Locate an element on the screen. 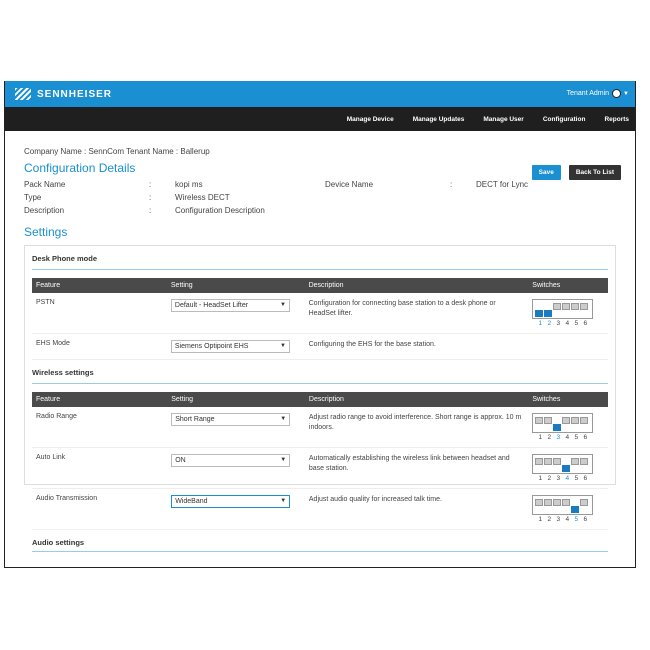 The height and width of the screenshot is (650, 650). feature-name: EHS Mode is located at coordinates (99, 346).